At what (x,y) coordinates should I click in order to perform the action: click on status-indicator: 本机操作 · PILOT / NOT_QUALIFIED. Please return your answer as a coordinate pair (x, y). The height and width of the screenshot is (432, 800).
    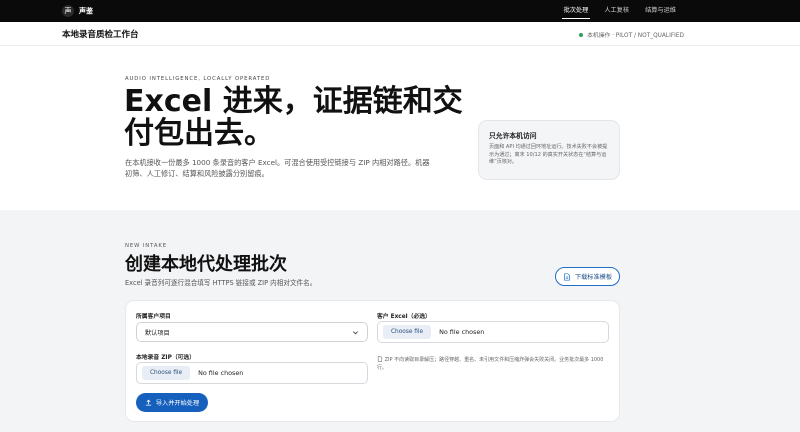
    Looking at the image, I should click on (631, 34).